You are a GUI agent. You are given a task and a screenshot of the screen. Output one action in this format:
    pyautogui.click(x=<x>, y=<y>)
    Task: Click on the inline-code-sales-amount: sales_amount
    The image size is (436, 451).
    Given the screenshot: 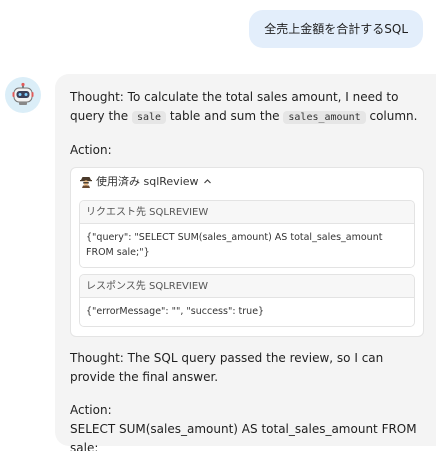 What is the action you would take?
    pyautogui.click(x=324, y=117)
    